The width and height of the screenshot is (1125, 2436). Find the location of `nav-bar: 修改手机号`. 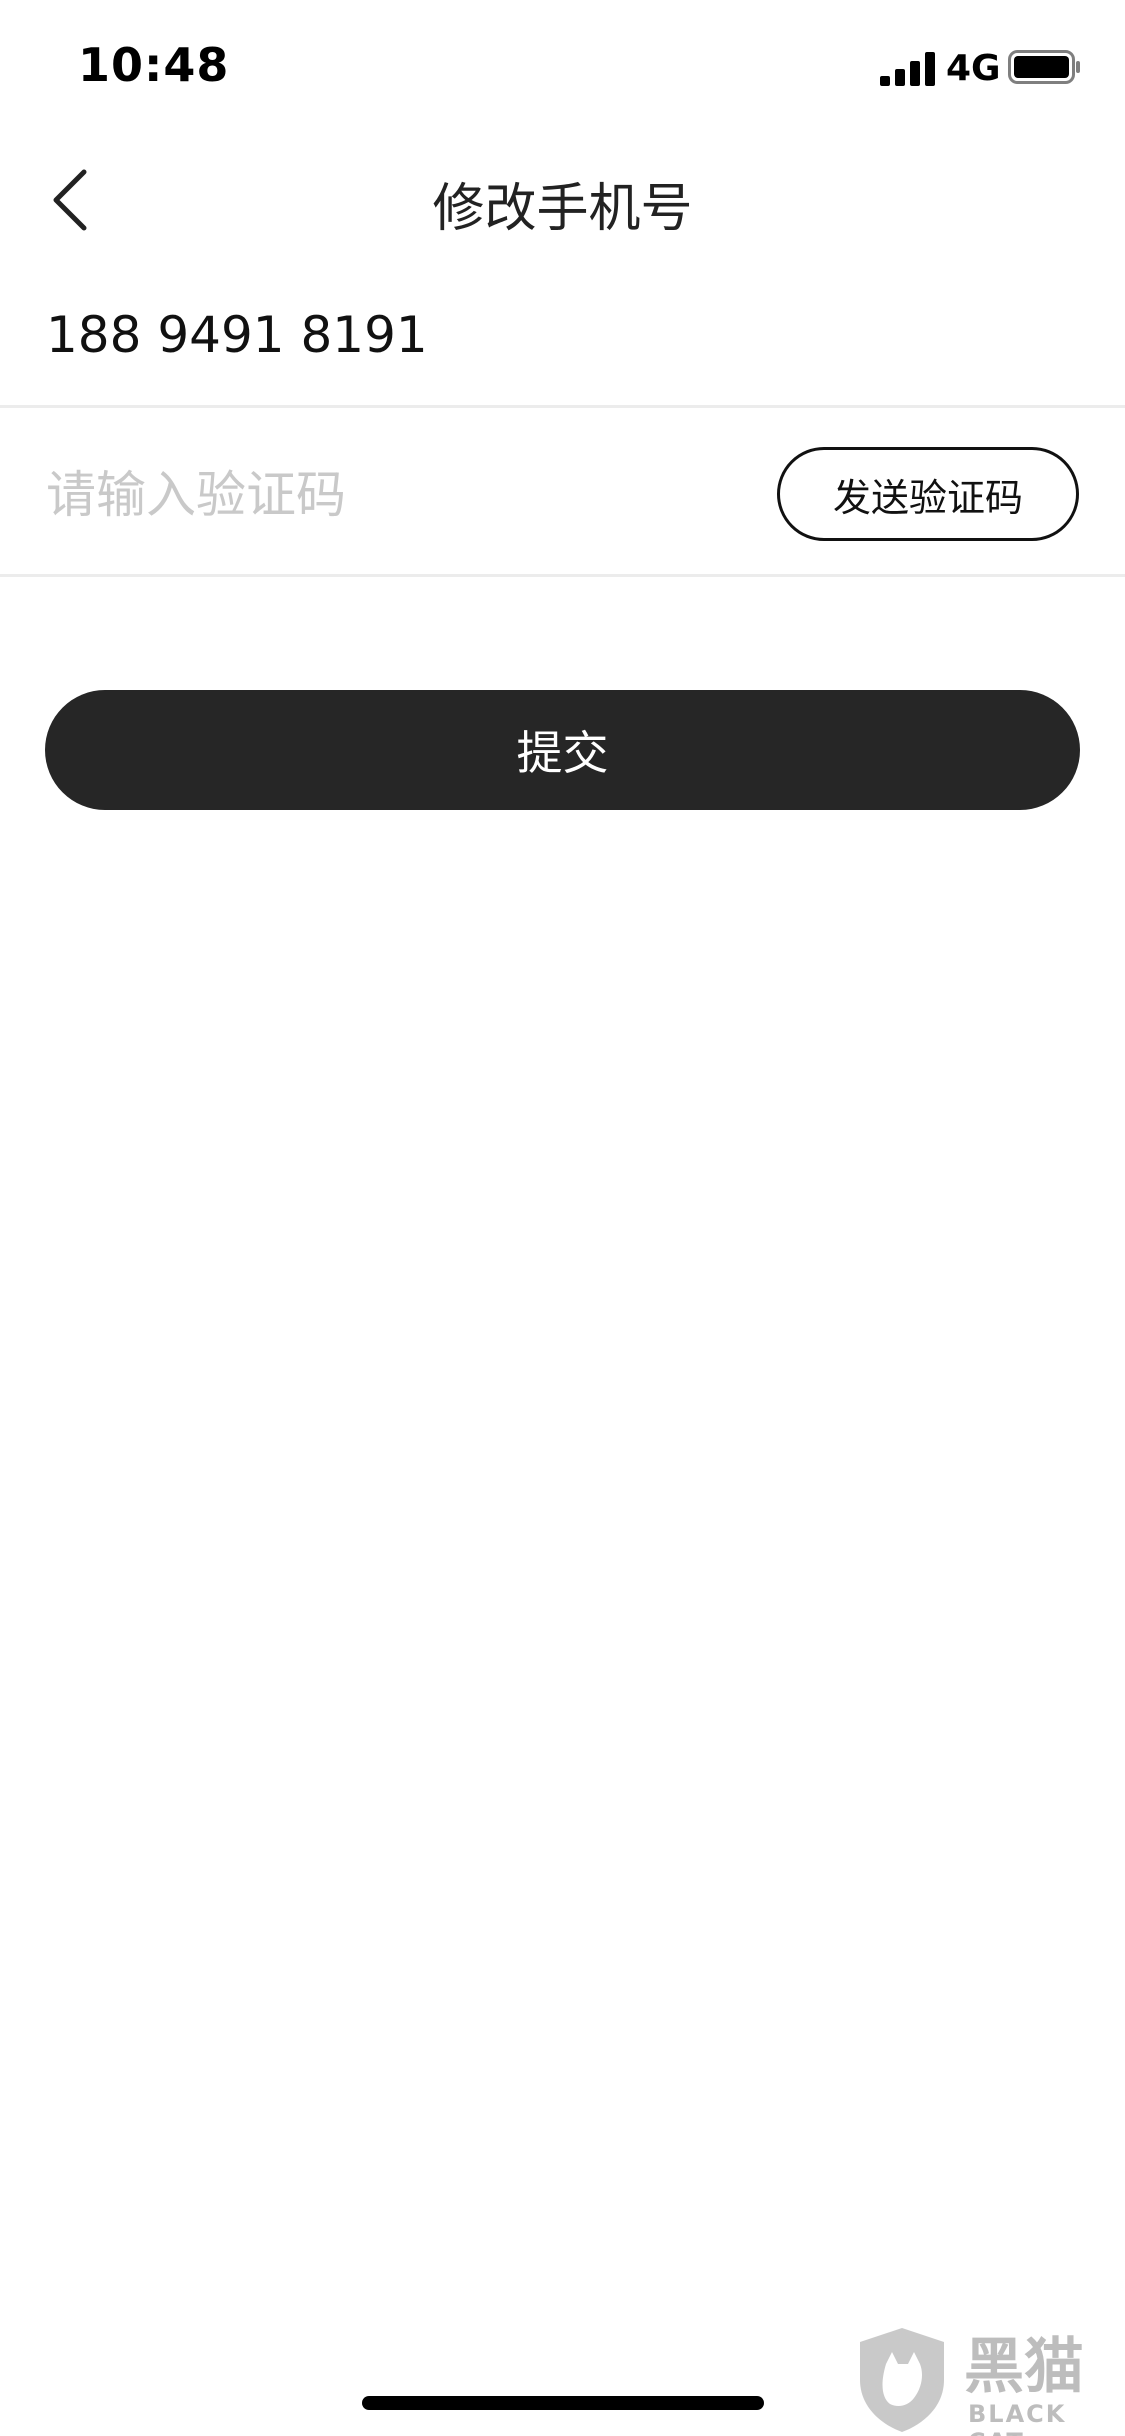

nav-bar: 修改手机号 is located at coordinates (562, 197).